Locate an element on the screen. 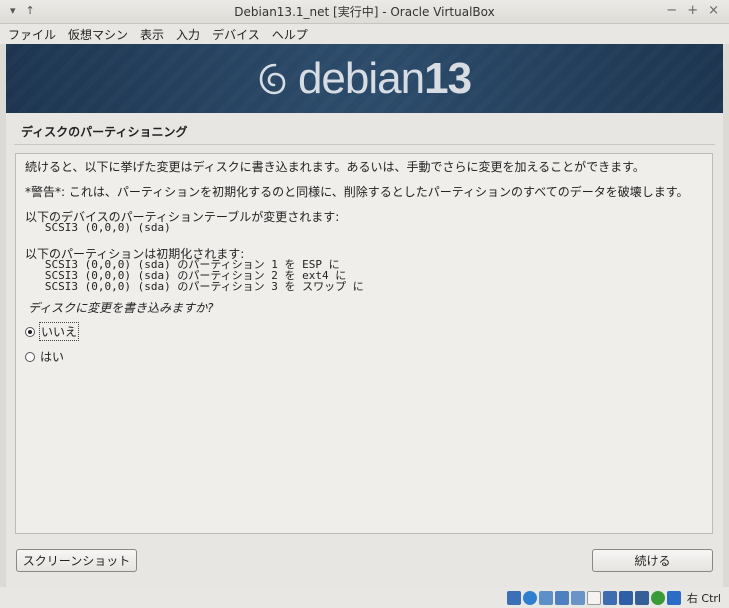 The height and width of the screenshot is (608, 729). mouse-integration-icon is located at coordinates (657, 597).